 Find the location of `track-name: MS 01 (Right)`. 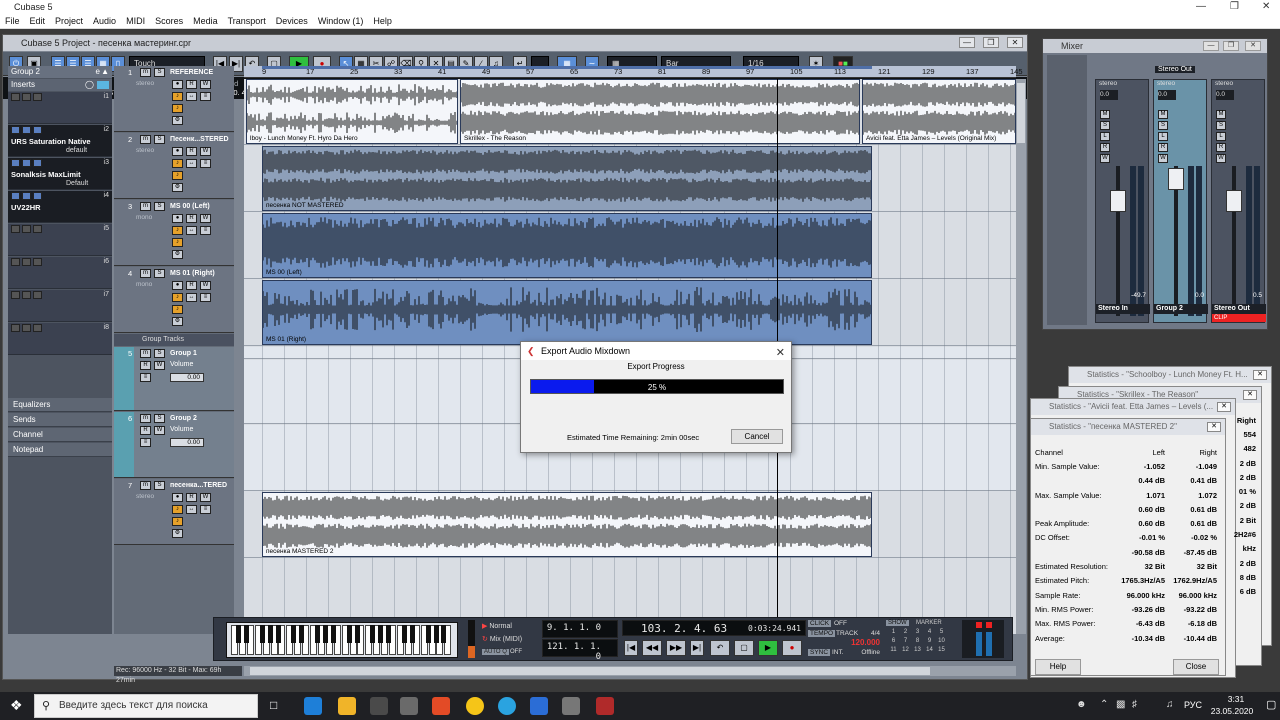

track-name: MS 01 (Right) is located at coordinates (192, 273).